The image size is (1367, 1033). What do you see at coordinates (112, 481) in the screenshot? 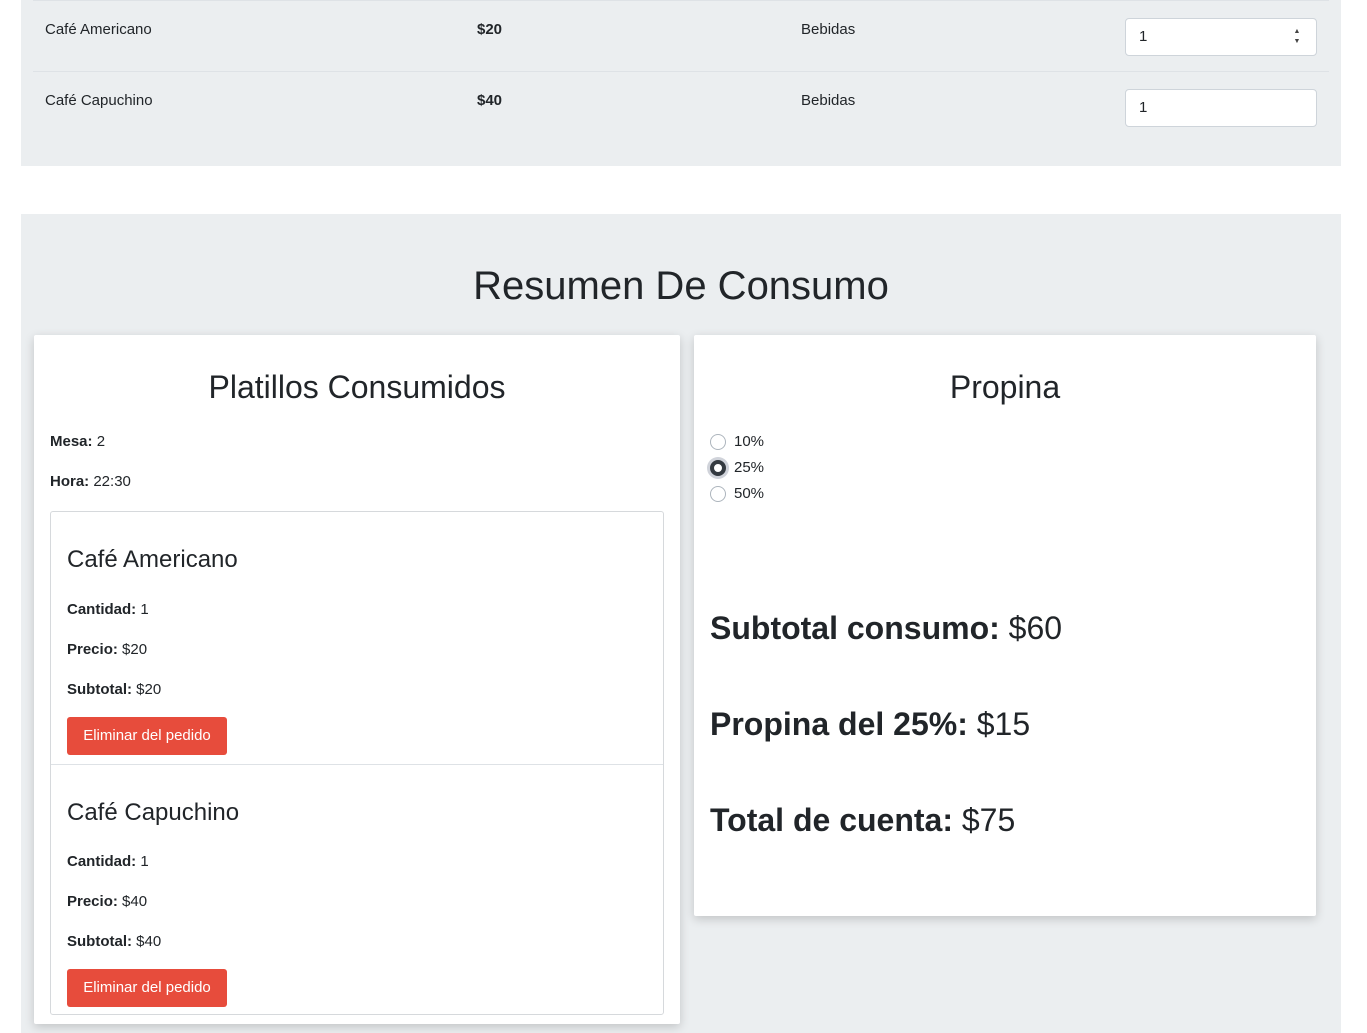
I see `hora-value: 22:30` at bounding box center [112, 481].